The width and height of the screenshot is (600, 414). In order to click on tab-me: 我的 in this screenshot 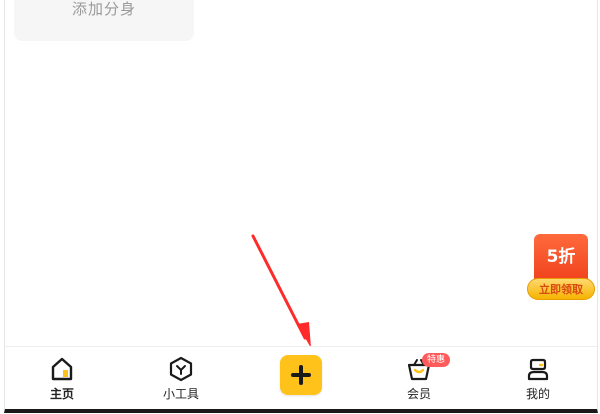, I will do `click(538, 381)`.